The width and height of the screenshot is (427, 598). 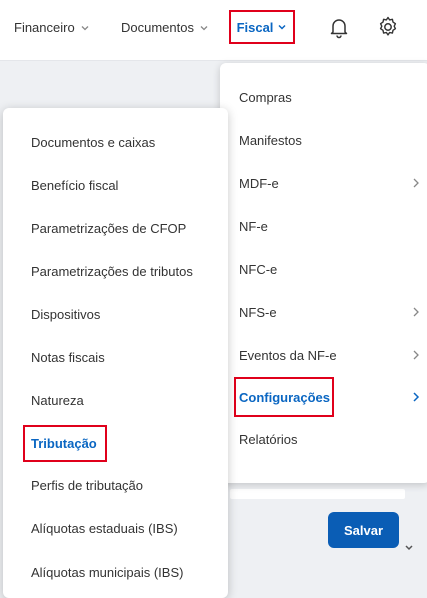 What do you see at coordinates (255, 27) in the screenshot?
I see `nav-fiscal-label: Fiscal` at bounding box center [255, 27].